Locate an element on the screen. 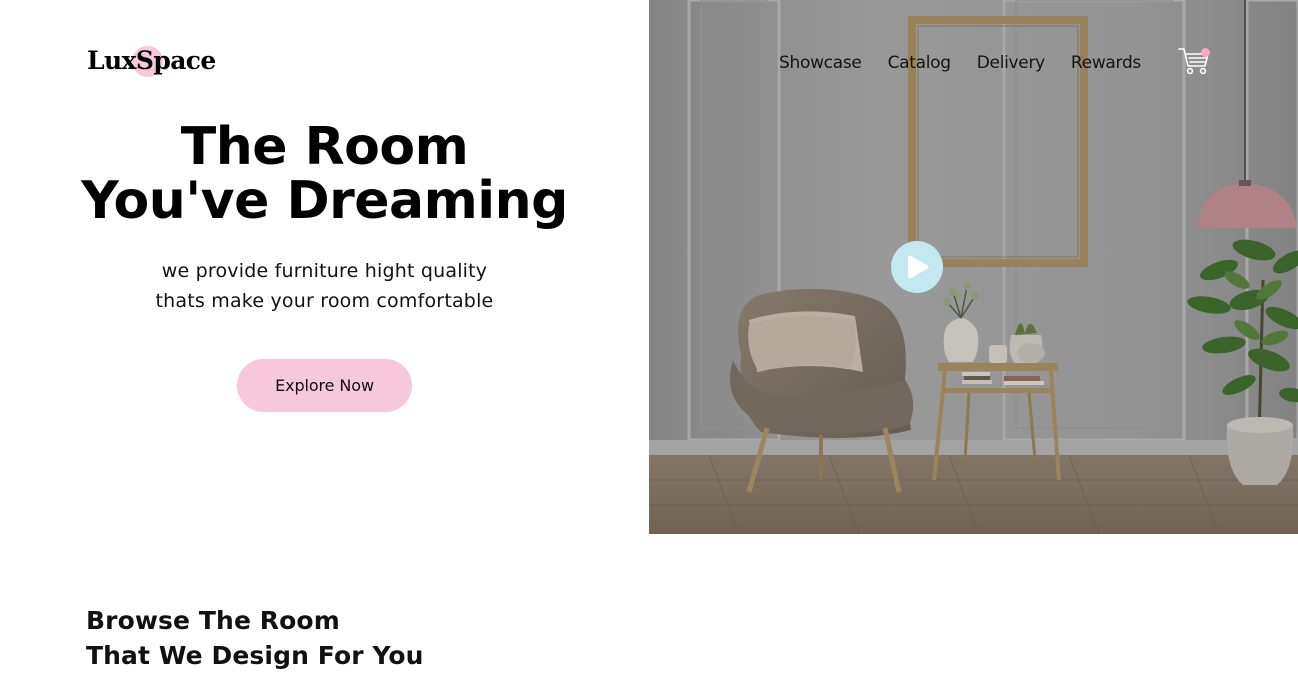 The image size is (1298, 688). brand-logo: LuxSpace is located at coordinates (151, 61).